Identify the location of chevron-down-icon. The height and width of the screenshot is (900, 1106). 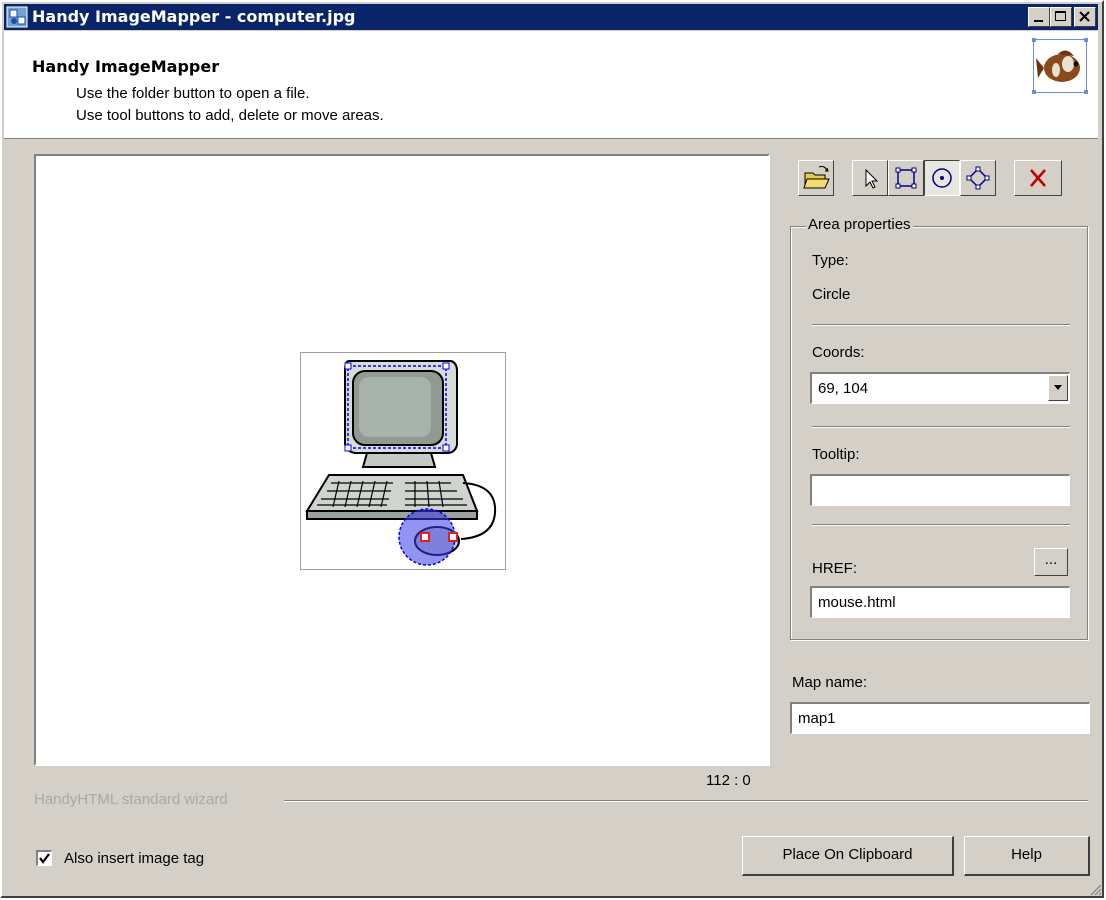
(1058, 387).